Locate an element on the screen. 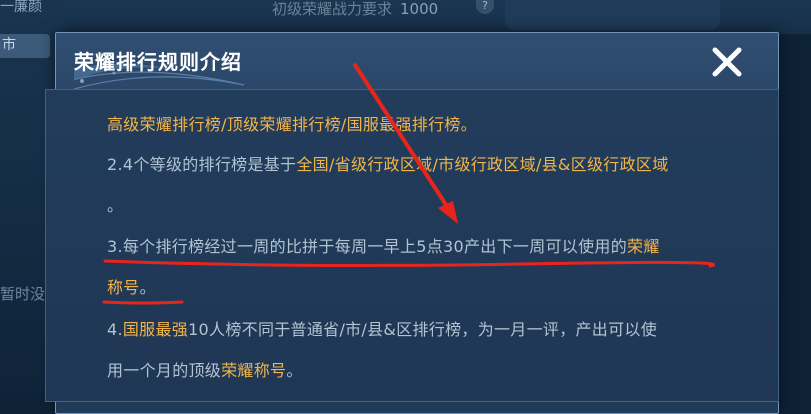 The height and width of the screenshot is (414, 811). rule-line-4-cont: 用一个月的顶级荣耀称号。 is located at coordinates (205, 369).